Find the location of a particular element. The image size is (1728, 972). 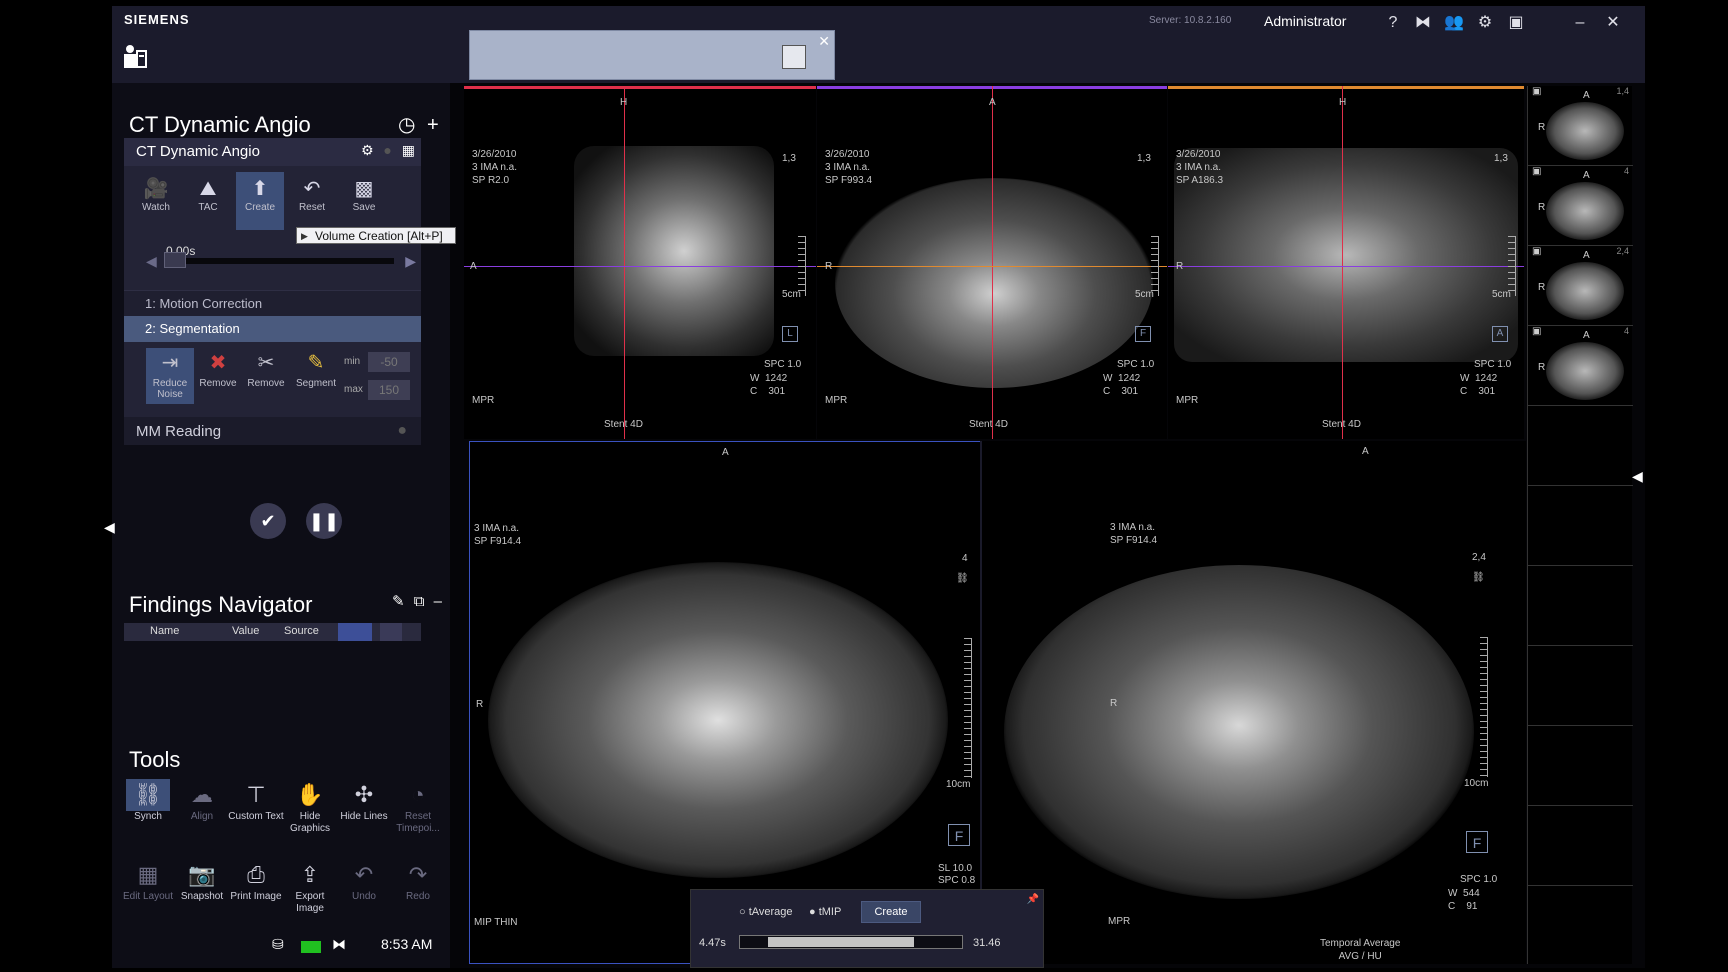

popup-document-icon is located at coordinates (794, 57).